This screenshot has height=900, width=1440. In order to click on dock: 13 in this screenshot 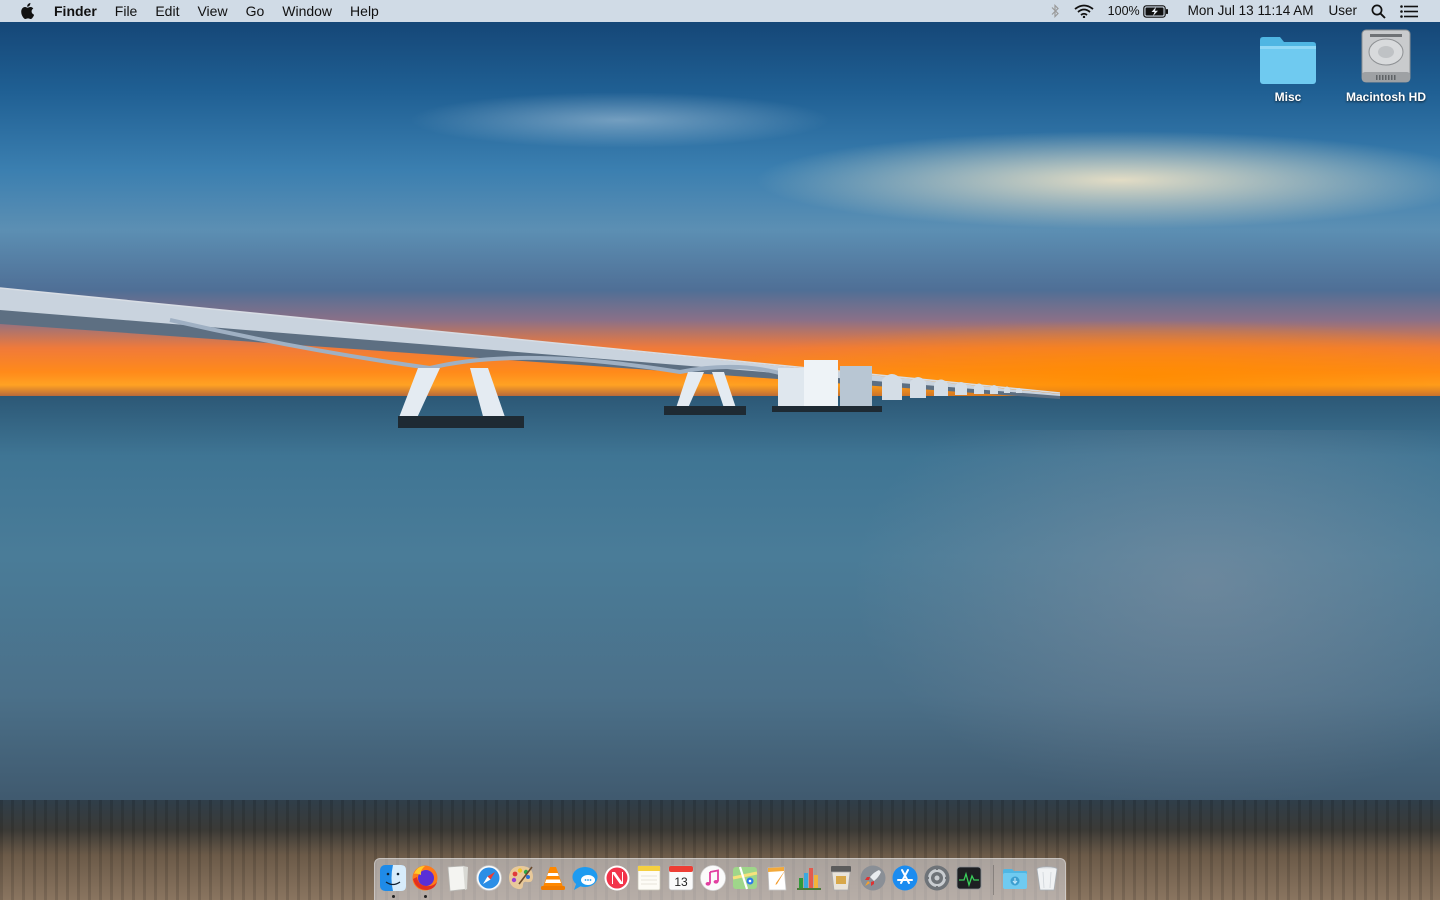, I will do `click(720, 879)`.